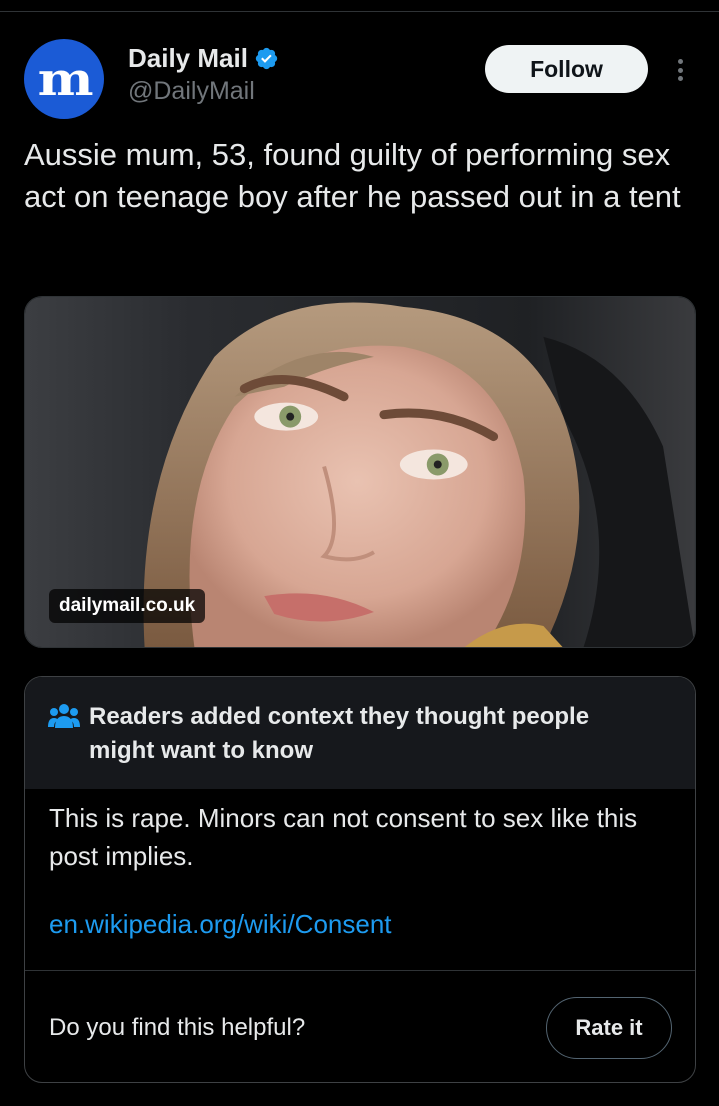  What do you see at coordinates (64, 716) in the screenshot?
I see `people-icon` at bounding box center [64, 716].